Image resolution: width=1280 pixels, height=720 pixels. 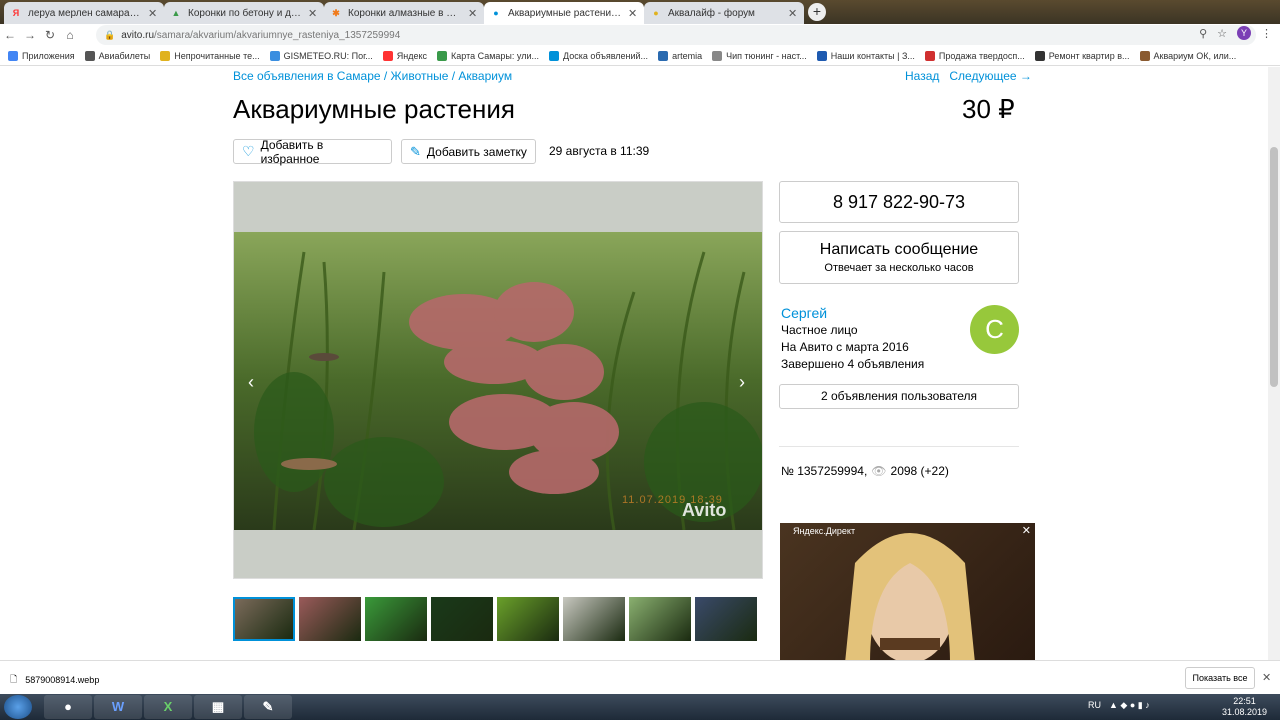 I want to click on ad-banner: Яндекс.Директ ✕, so click(x=907, y=591).